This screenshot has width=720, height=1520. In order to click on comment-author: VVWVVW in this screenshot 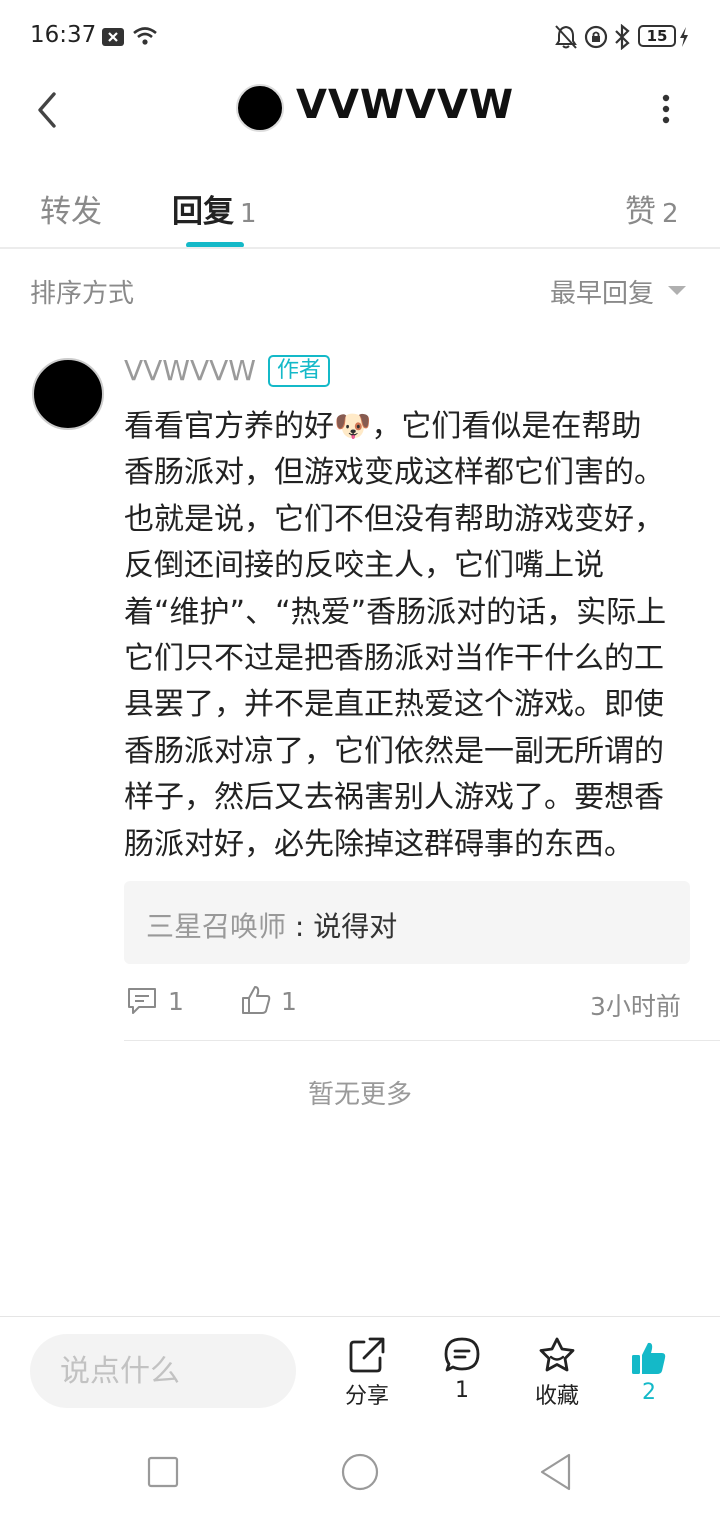, I will do `click(190, 370)`.